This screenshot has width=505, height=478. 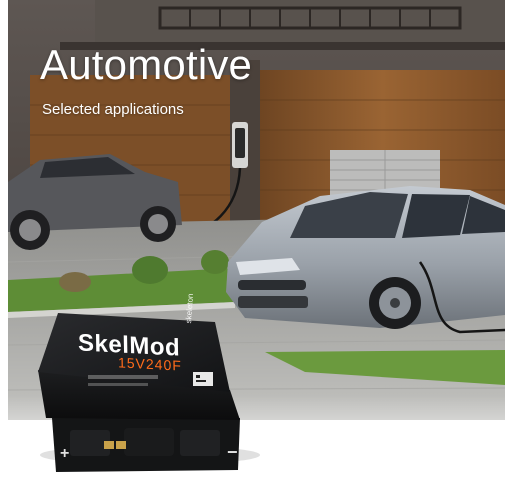 I want to click on hero-title: Automotive, so click(x=146, y=64).